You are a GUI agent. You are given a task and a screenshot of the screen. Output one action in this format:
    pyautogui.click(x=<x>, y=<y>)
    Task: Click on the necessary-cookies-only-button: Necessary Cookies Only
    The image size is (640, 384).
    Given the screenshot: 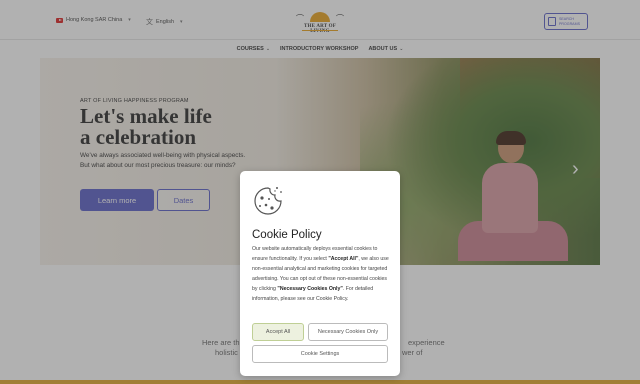 What is the action you would take?
    pyautogui.click(x=348, y=332)
    